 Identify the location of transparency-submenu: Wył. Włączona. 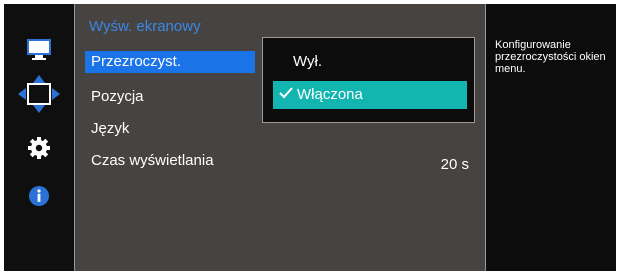
(368, 80).